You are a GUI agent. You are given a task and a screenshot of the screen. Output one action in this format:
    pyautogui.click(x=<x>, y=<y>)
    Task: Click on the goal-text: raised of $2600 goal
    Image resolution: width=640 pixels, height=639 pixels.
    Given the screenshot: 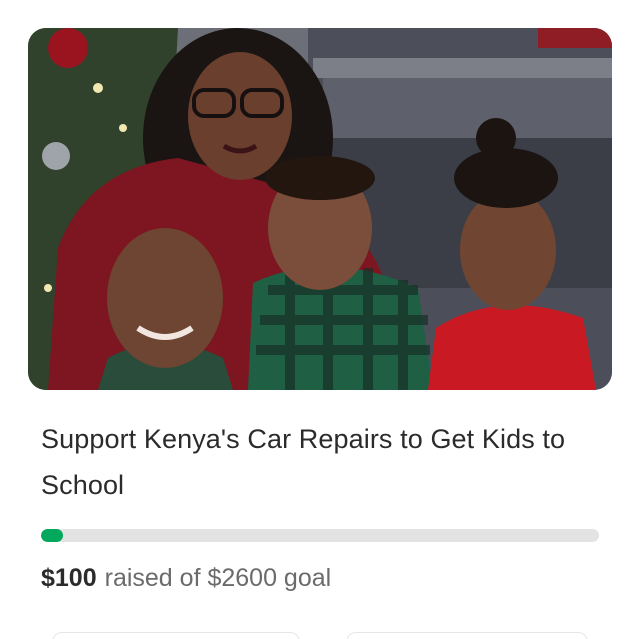 What is the action you would take?
    pyautogui.click(x=218, y=578)
    